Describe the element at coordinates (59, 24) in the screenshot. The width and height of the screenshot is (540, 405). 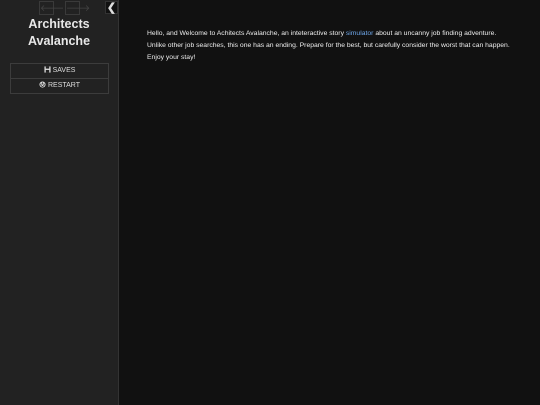
I see `story-title-line1: Architects` at that location.